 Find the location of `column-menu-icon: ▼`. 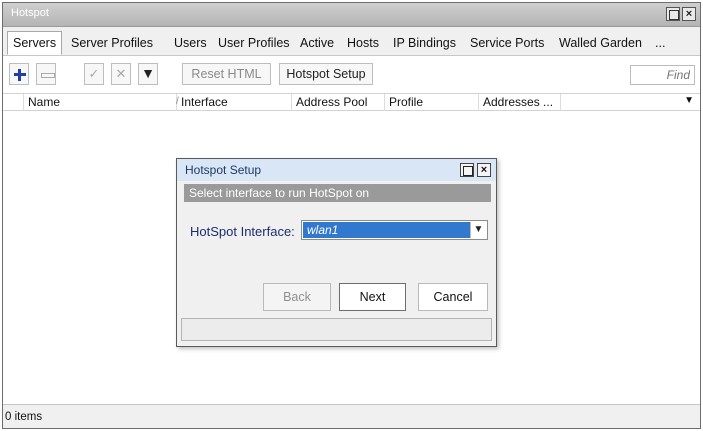

column-menu-icon: ▼ is located at coordinates (689, 100).